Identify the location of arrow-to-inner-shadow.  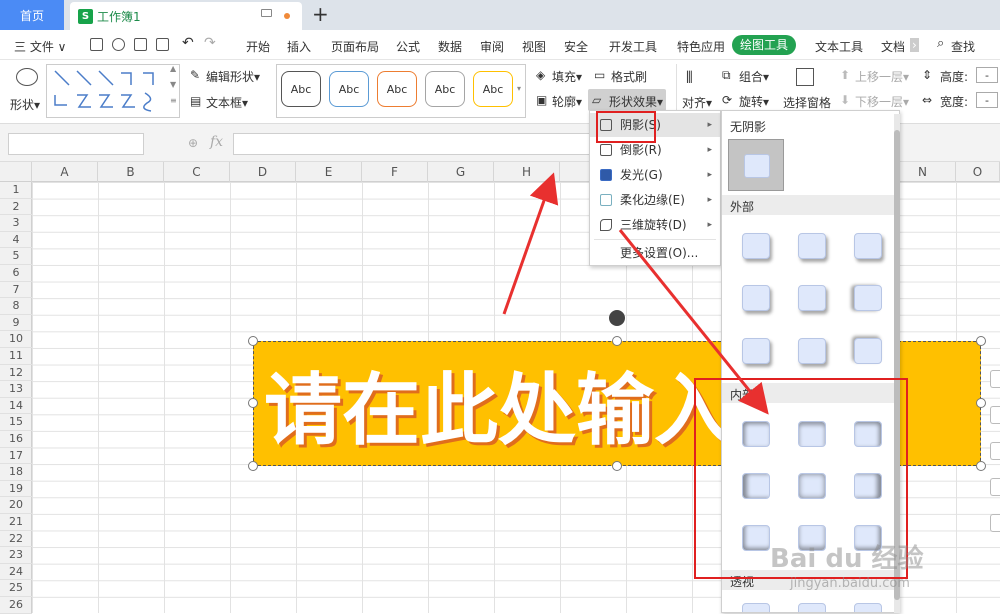
(693, 322).